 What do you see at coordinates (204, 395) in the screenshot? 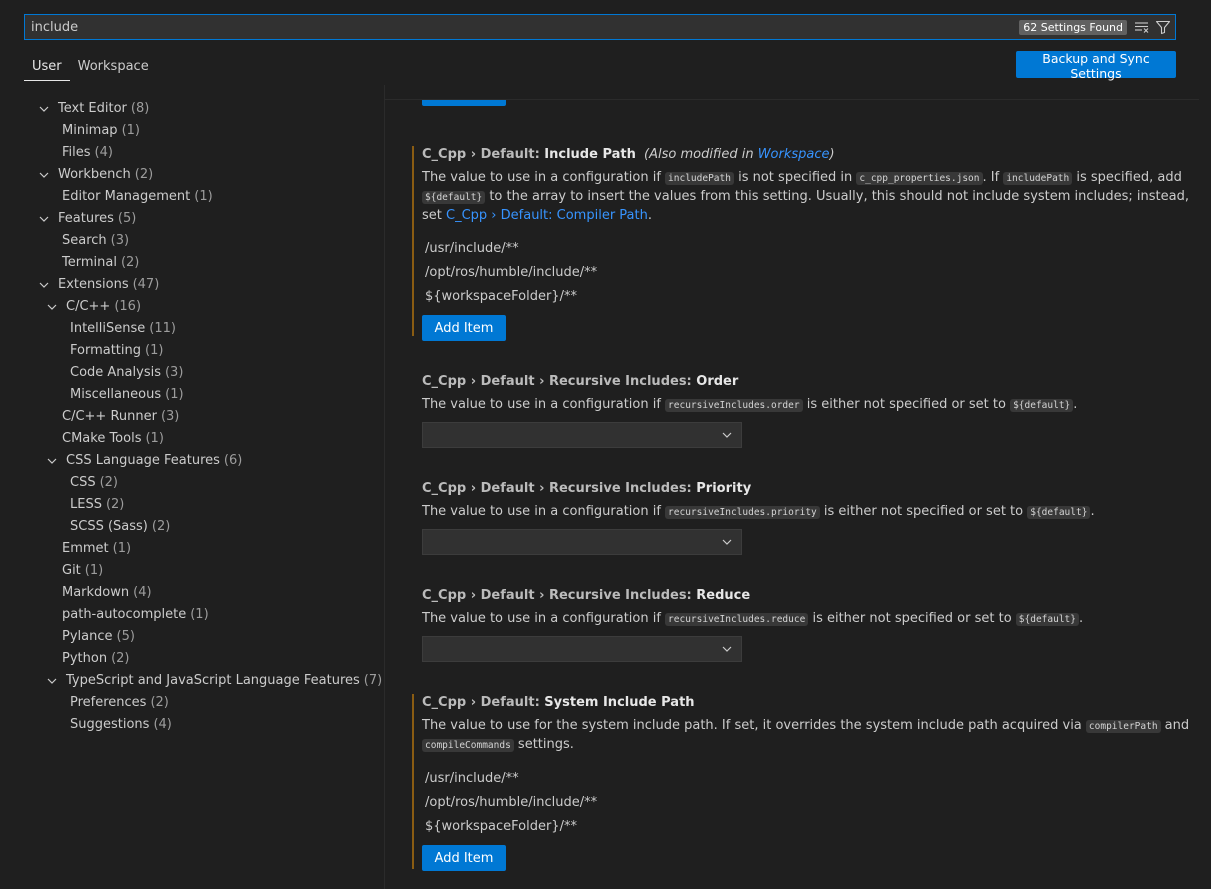
I see `toc-item-miscellaneous: Miscellaneous (1)` at bounding box center [204, 395].